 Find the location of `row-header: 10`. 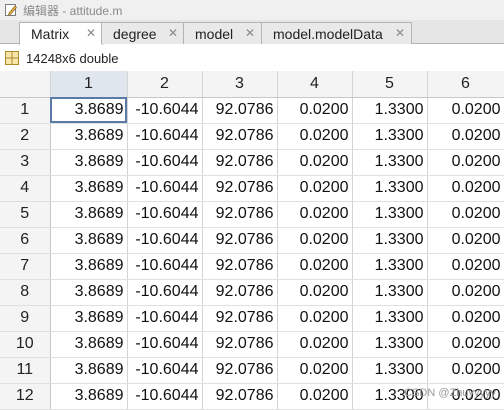

row-header: 10 is located at coordinates (25, 344).